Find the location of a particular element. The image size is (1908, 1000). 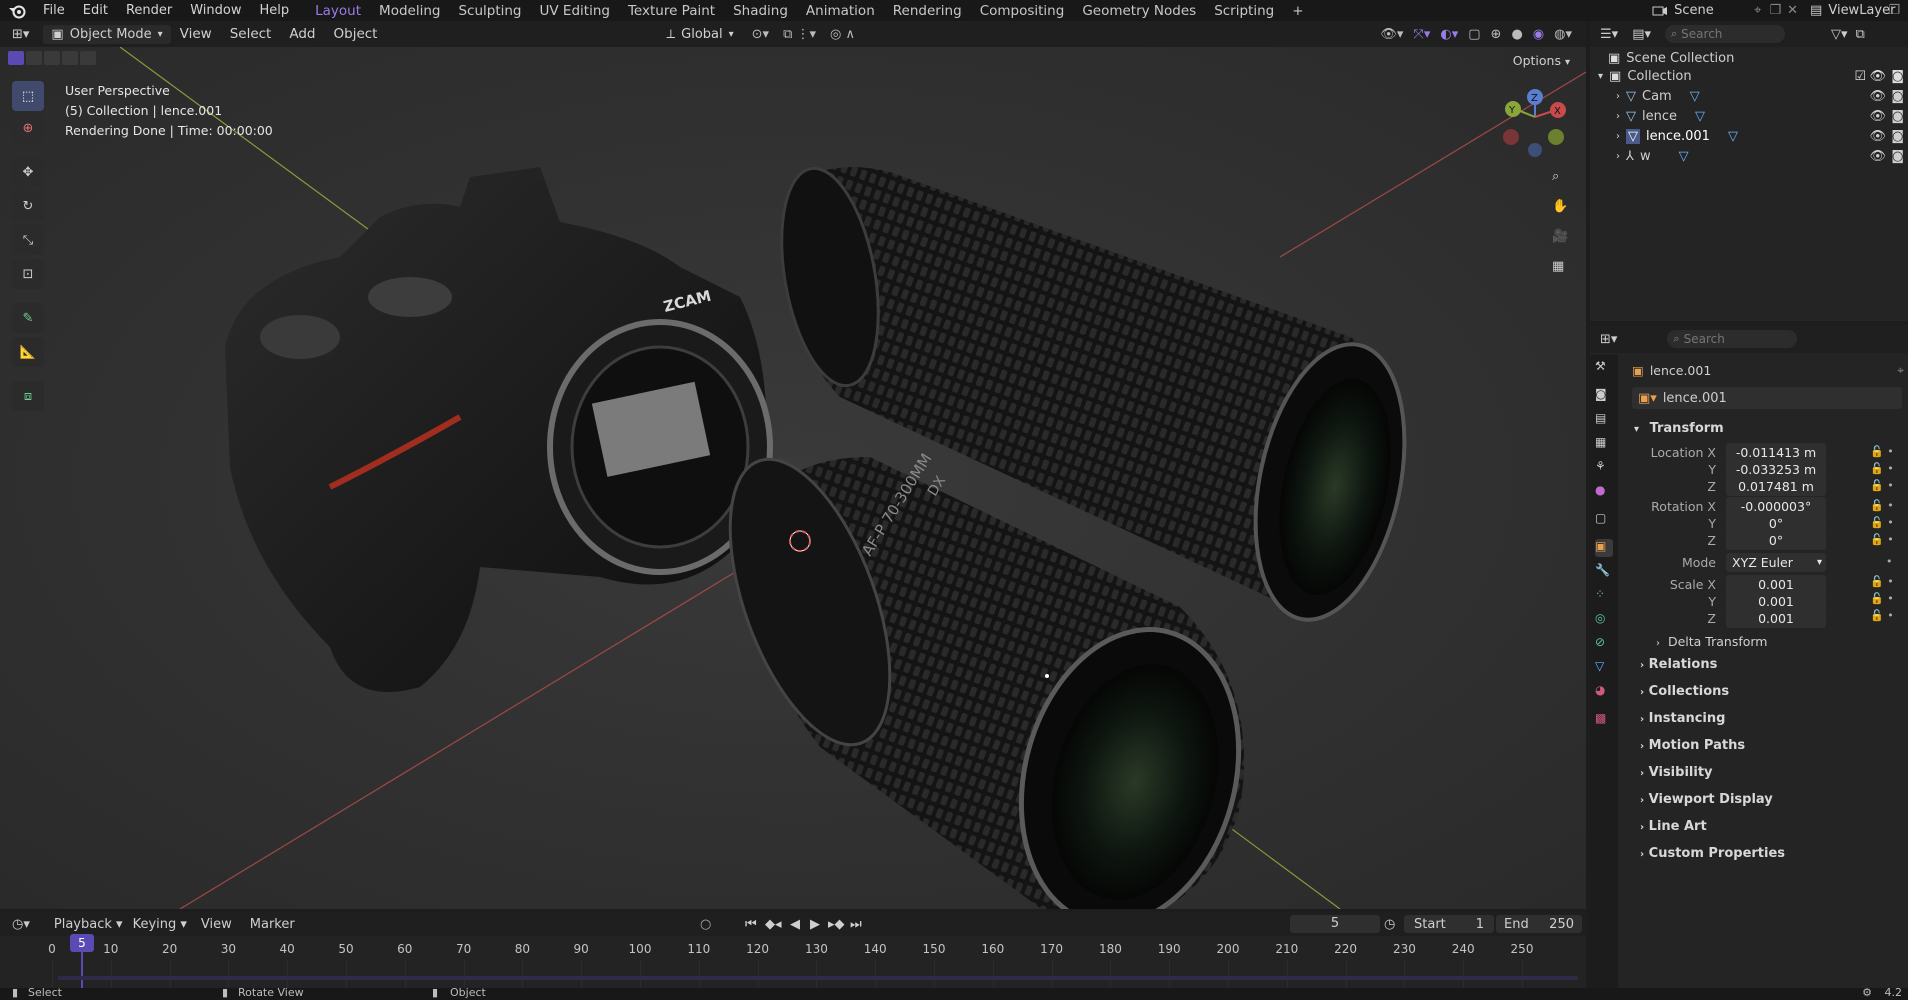

outliner-search: ⌕ is located at coordinates (1725, 34).